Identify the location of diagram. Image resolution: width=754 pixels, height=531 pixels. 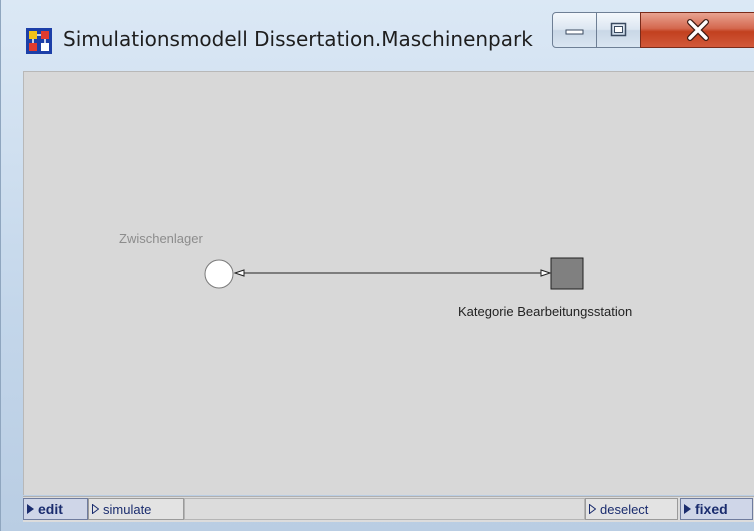
(394, 273).